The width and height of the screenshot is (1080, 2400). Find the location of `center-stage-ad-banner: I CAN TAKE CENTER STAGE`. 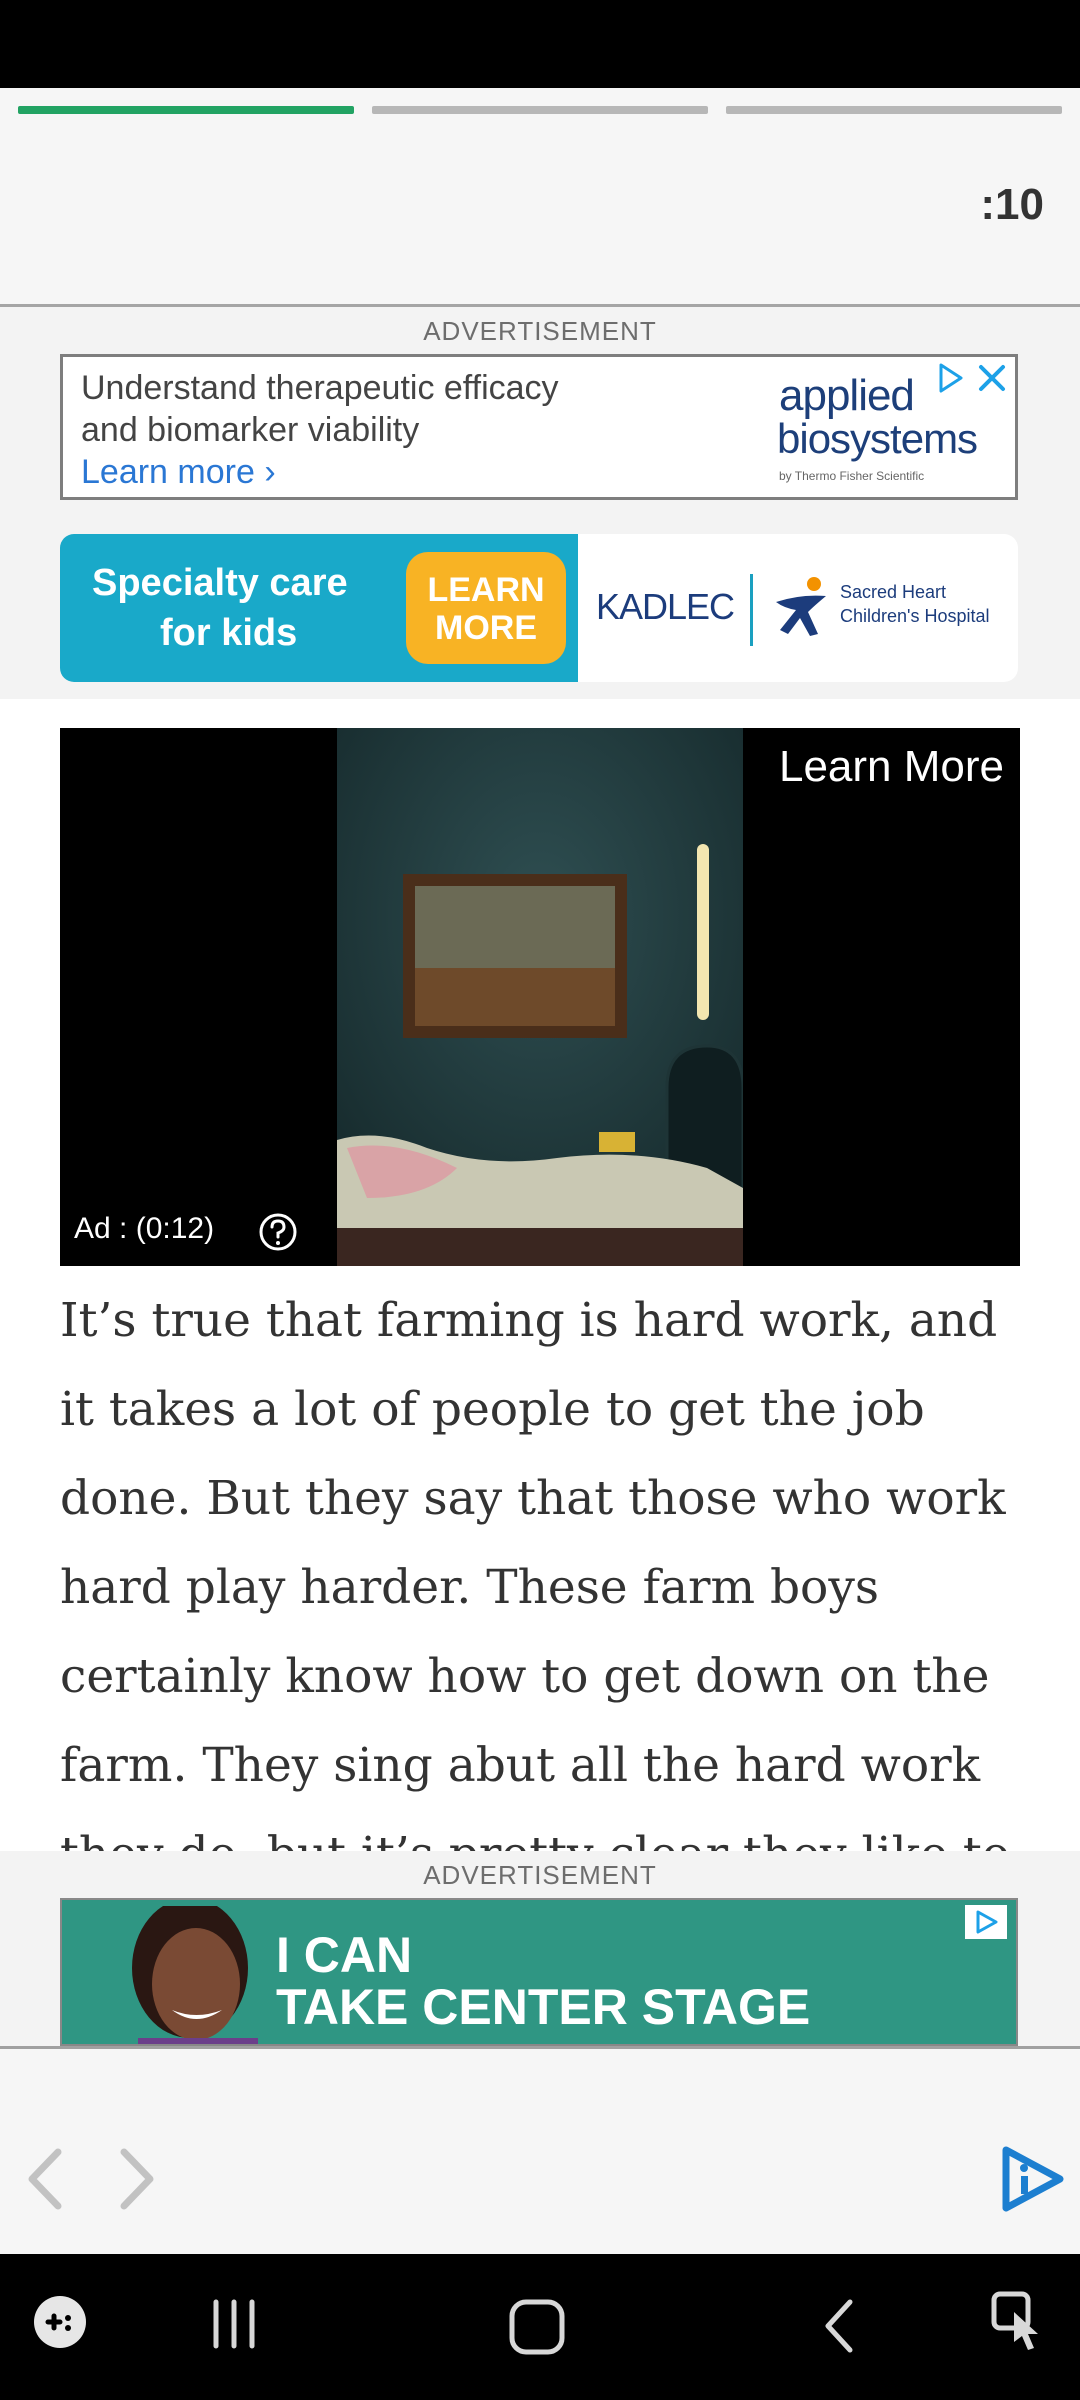

center-stage-ad-banner: I CAN TAKE CENTER STAGE is located at coordinates (539, 1972).